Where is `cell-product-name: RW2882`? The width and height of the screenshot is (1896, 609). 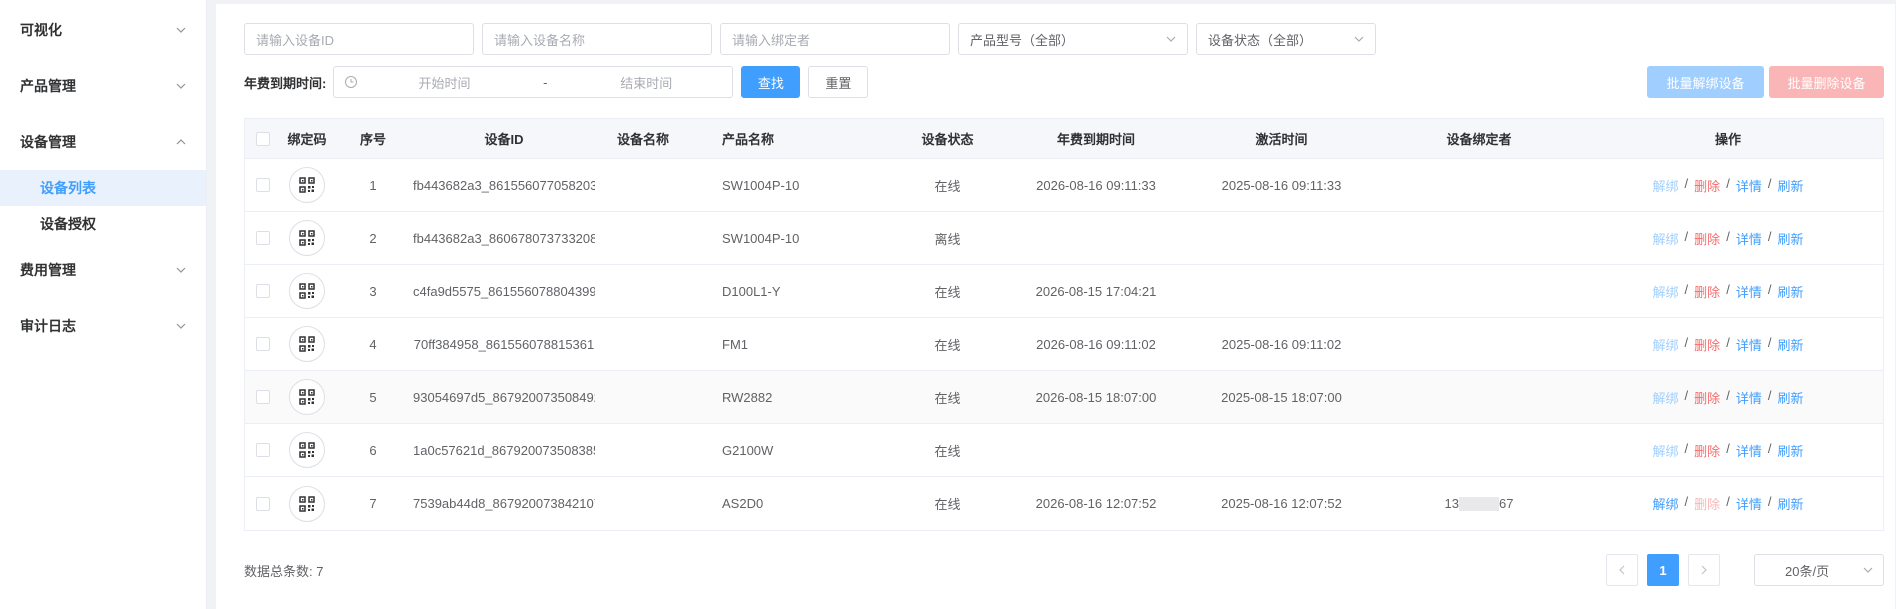
cell-product-name: RW2882 is located at coordinates (747, 397).